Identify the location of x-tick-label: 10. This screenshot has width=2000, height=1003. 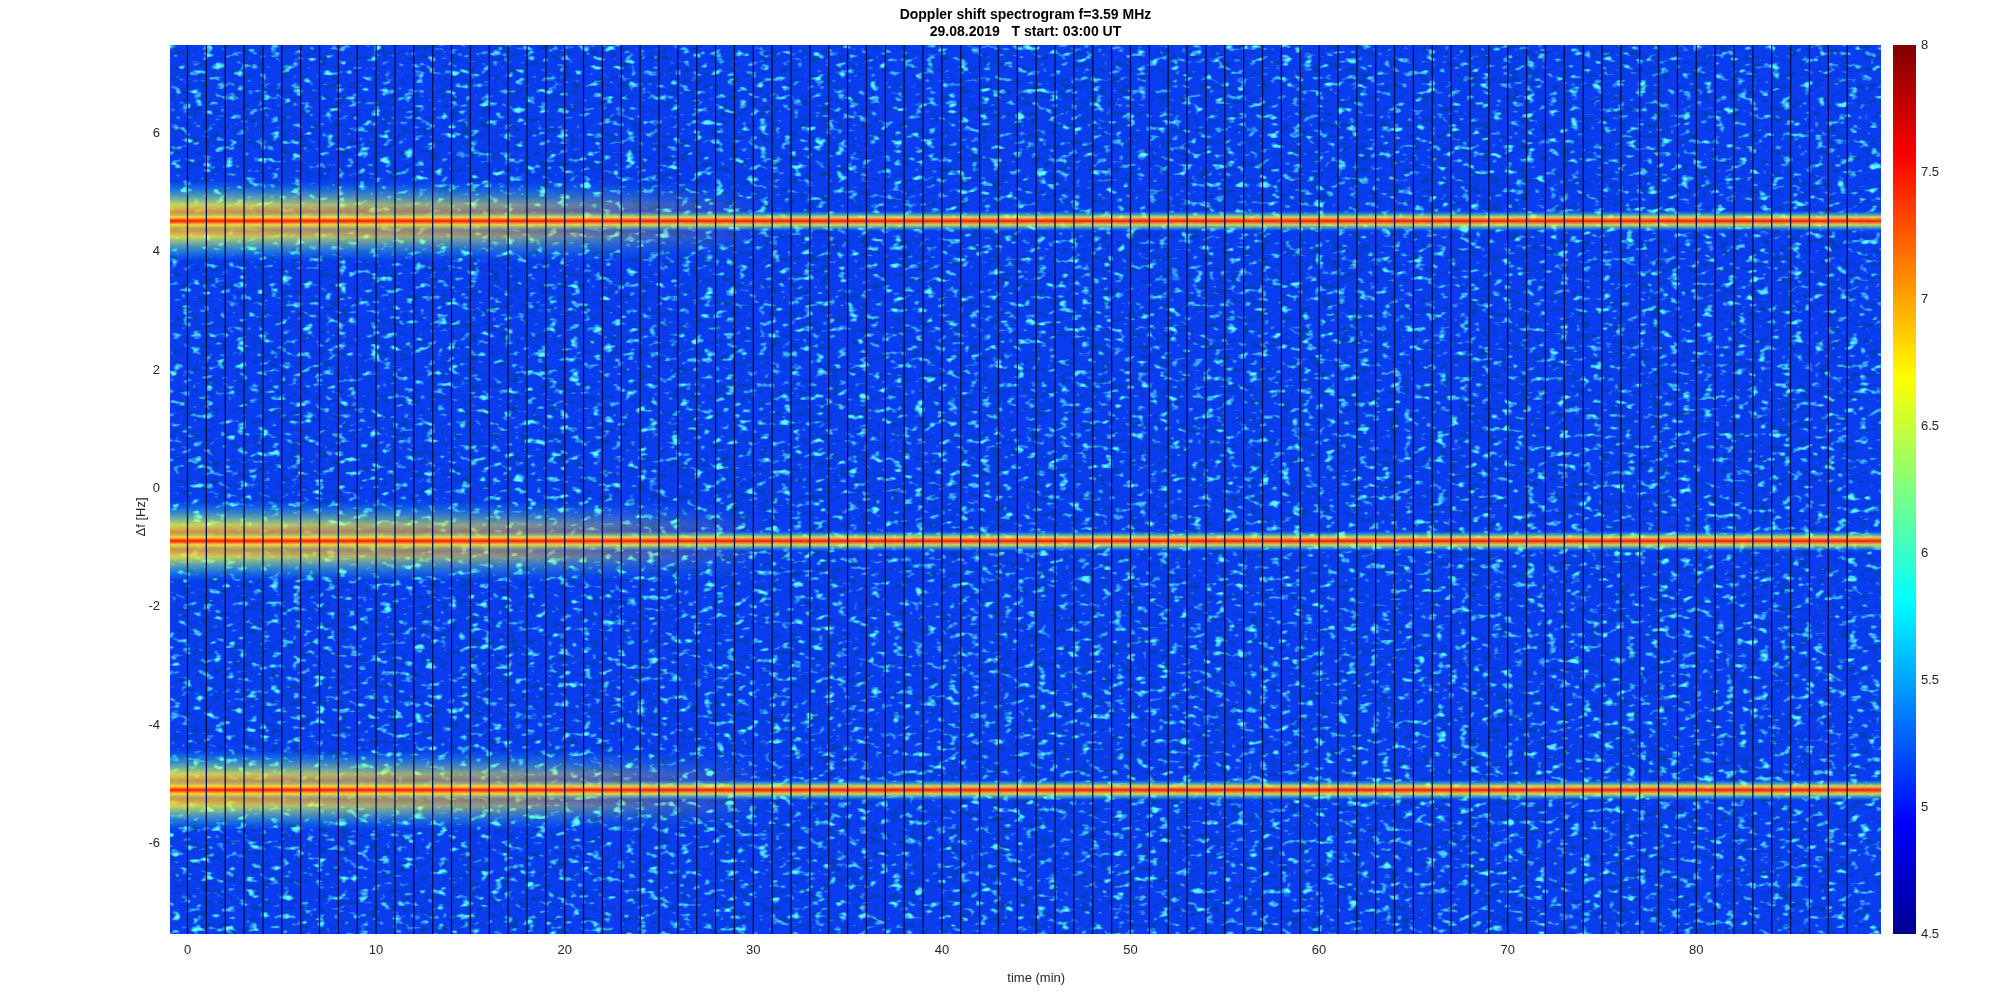
(376, 949).